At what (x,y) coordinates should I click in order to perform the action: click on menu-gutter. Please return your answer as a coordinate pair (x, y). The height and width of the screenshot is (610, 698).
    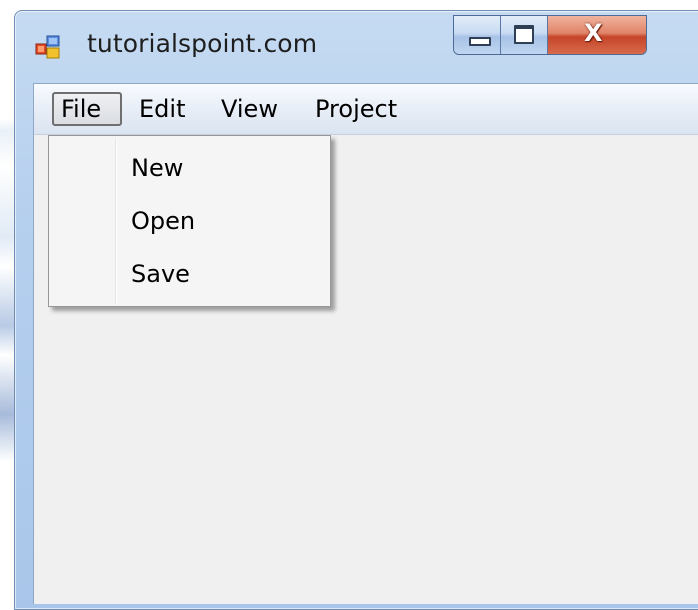
    Looking at the image, I should click on (116, 221).